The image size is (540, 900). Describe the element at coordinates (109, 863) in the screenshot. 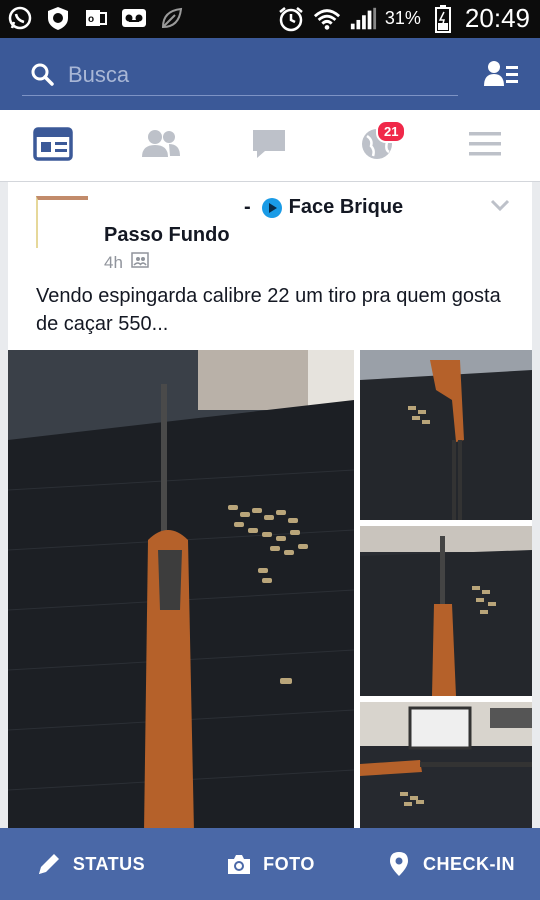

I see `status-label: STATUS` at that location.